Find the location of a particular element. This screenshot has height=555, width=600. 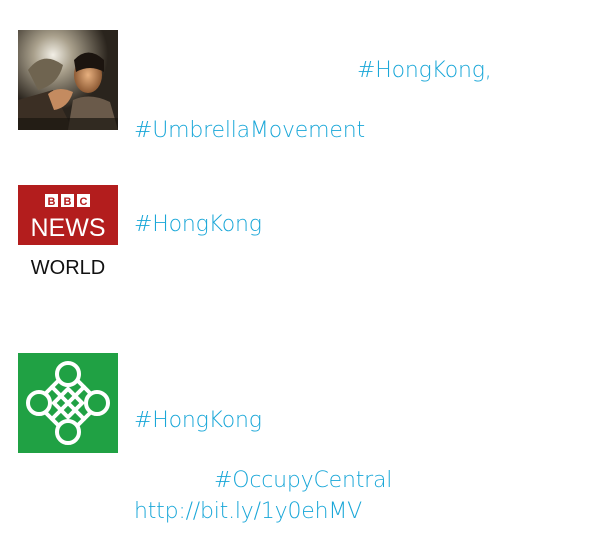

hashtag-hongkong-link: #HongKong, is located at coordinates (424, 71).